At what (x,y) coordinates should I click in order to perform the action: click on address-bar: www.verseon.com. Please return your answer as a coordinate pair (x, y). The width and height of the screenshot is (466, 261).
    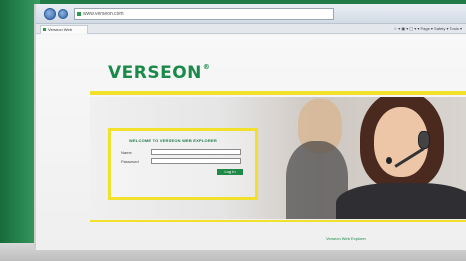
    Looking at the image, I should click on (204, 14).